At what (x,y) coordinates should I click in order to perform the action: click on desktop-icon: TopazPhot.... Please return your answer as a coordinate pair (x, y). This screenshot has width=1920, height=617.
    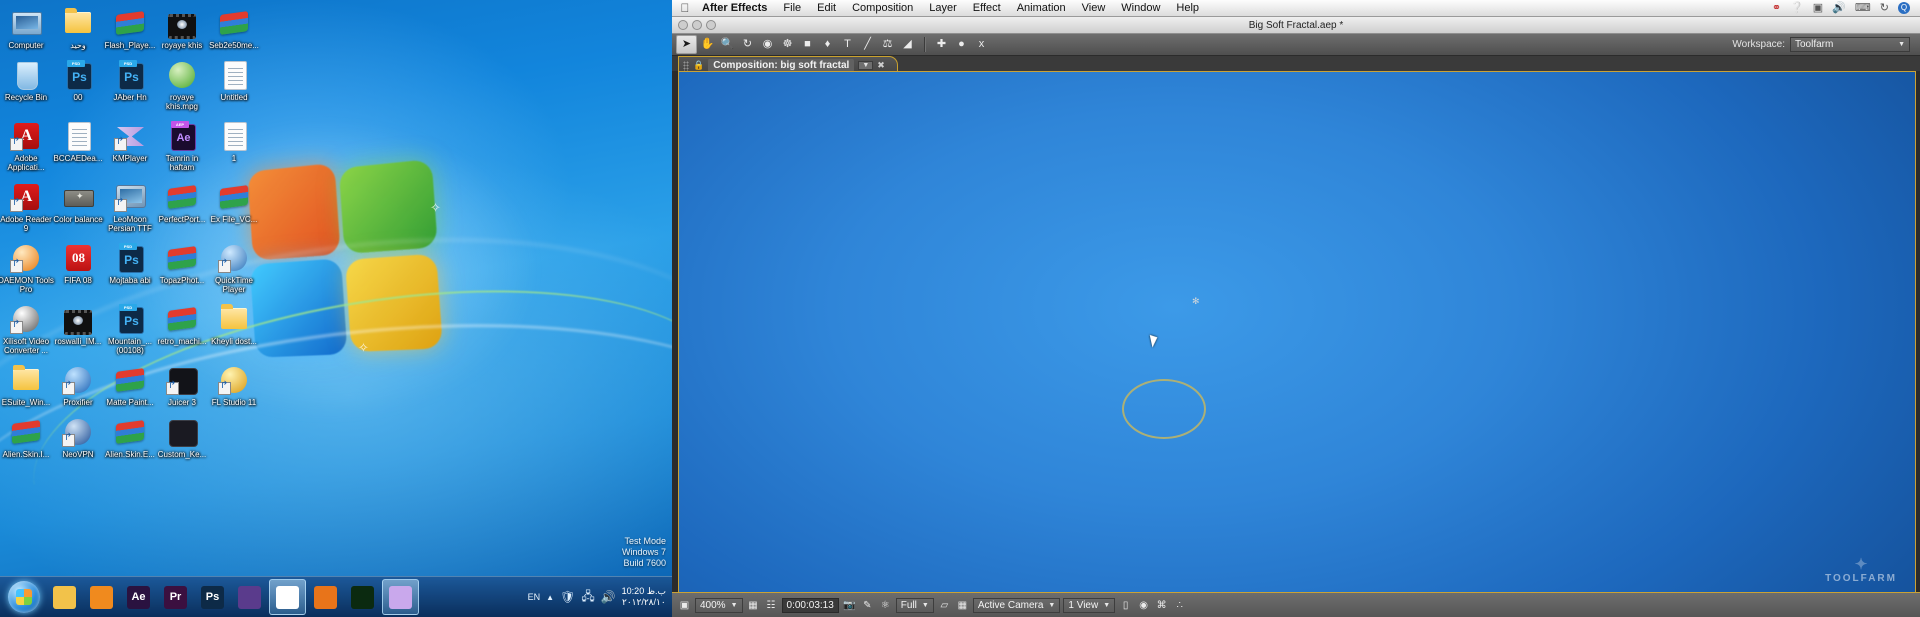
    Looking at the image, I should click on (182, 267).